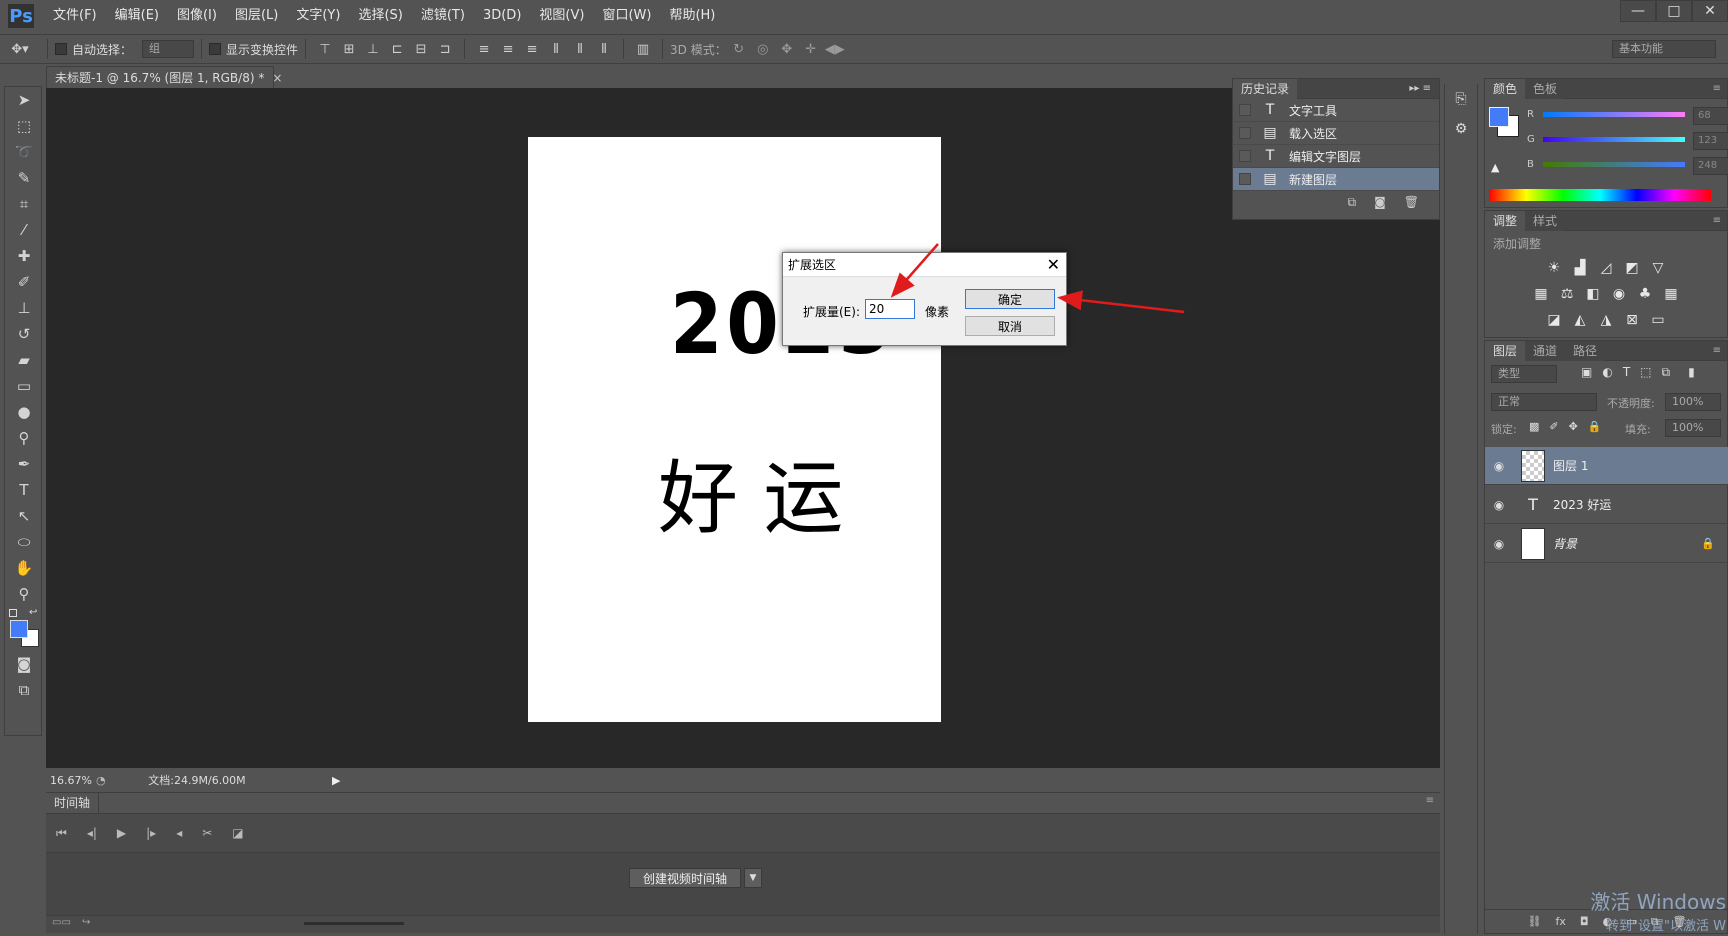 Image resolution: width=1728 pixels, height=936 pixels. I want to click on menu-filter: 滤镜(T), so click(443, 16).